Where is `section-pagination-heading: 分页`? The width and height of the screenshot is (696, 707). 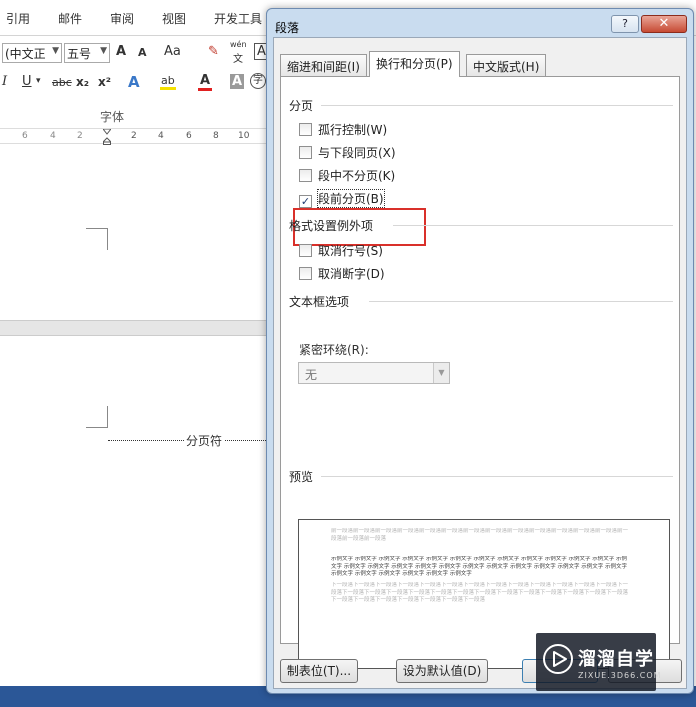
section-pagination-heading: 分页 is located at coordinates (301, 106).